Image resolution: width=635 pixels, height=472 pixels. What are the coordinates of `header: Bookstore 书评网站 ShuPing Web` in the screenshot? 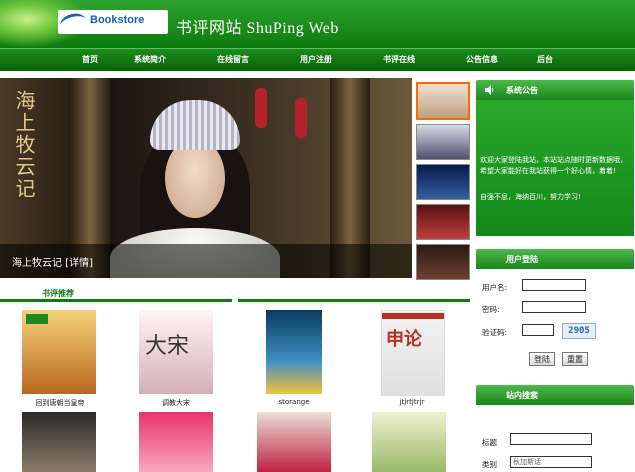 It's located at (317, 24).